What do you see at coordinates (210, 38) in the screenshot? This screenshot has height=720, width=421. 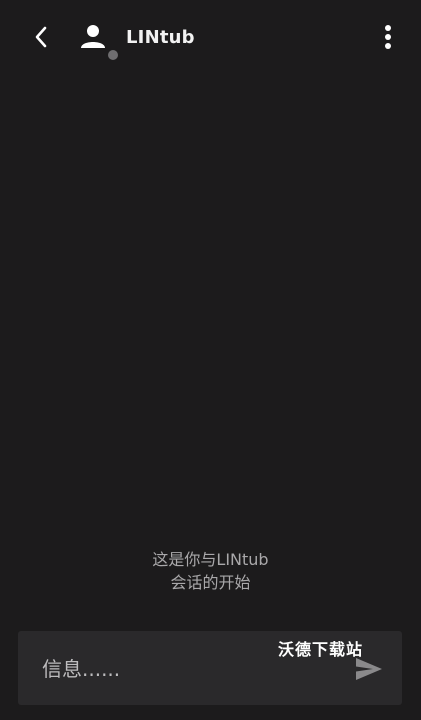 I see `app-header: LINtub` at bounding box center [210, 38].